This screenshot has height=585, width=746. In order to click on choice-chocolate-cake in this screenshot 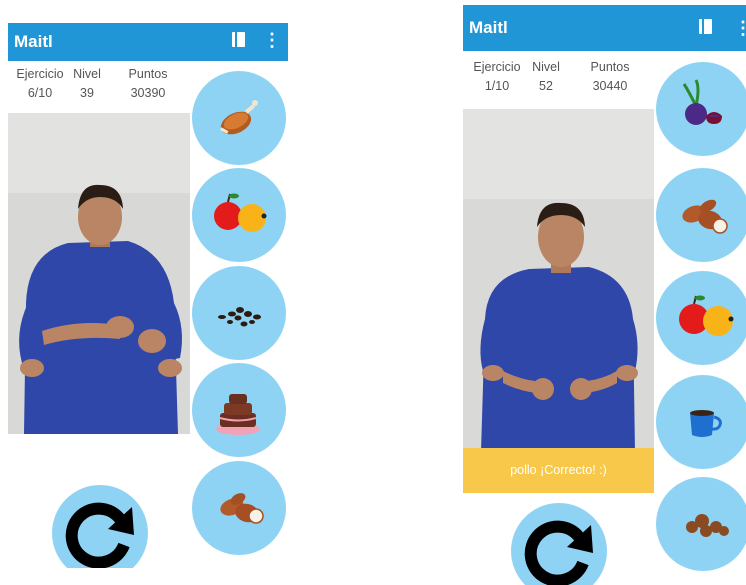, I will do `click(239, 410)`.